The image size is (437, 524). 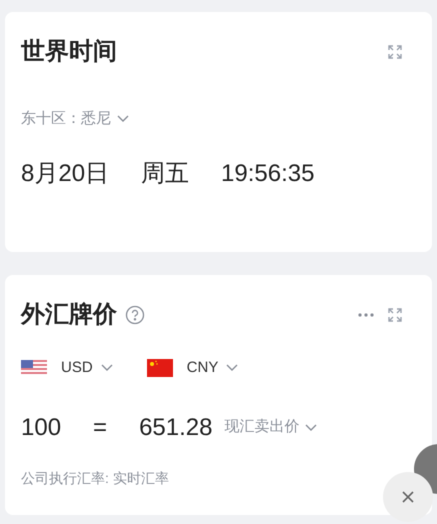 What do you see at coordinates (41, 427) in the screenshot?
I see `amount-text: 100` at bounding box center [41, 427].